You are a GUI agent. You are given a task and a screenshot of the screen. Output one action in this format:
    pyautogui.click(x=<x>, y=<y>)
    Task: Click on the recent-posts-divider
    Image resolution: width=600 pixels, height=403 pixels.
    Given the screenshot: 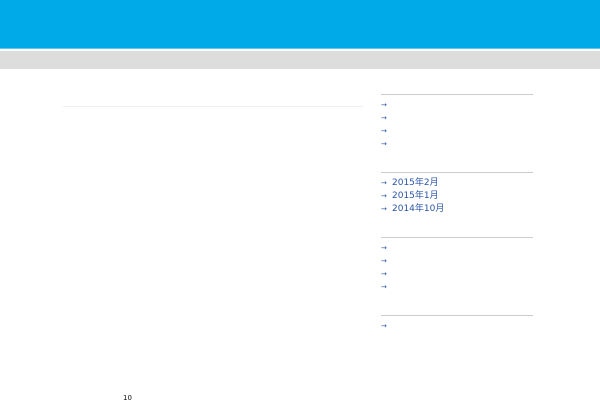 What is the action you would take?
    pyautogui.click(x=457, y=94)
    